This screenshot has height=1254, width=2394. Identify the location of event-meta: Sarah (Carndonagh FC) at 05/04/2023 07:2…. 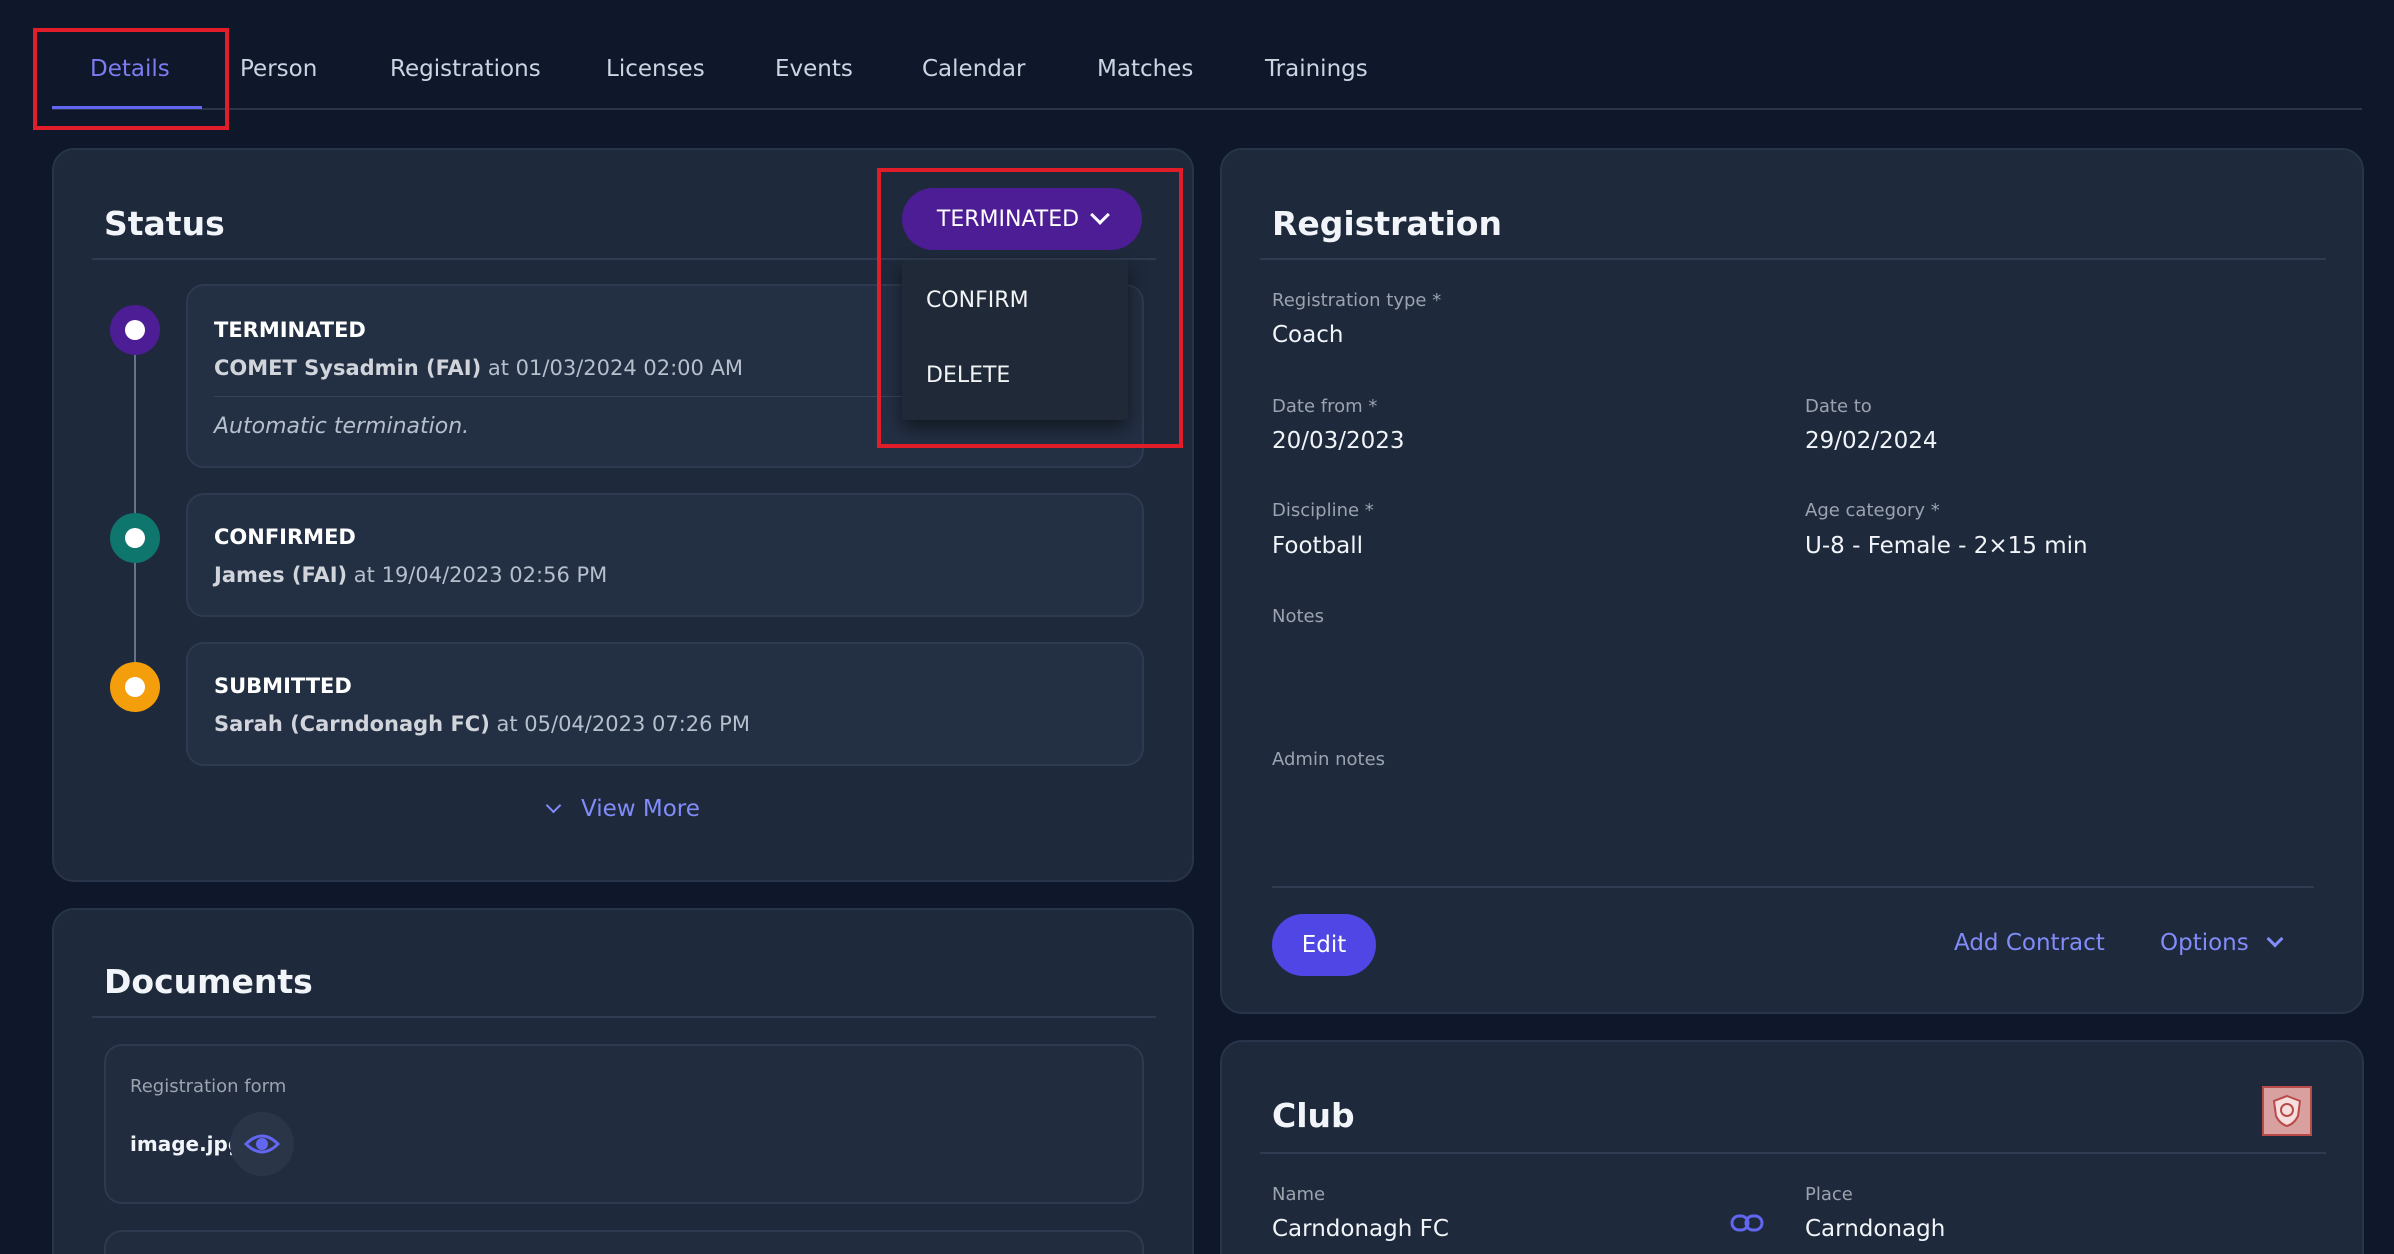
(482, 724).